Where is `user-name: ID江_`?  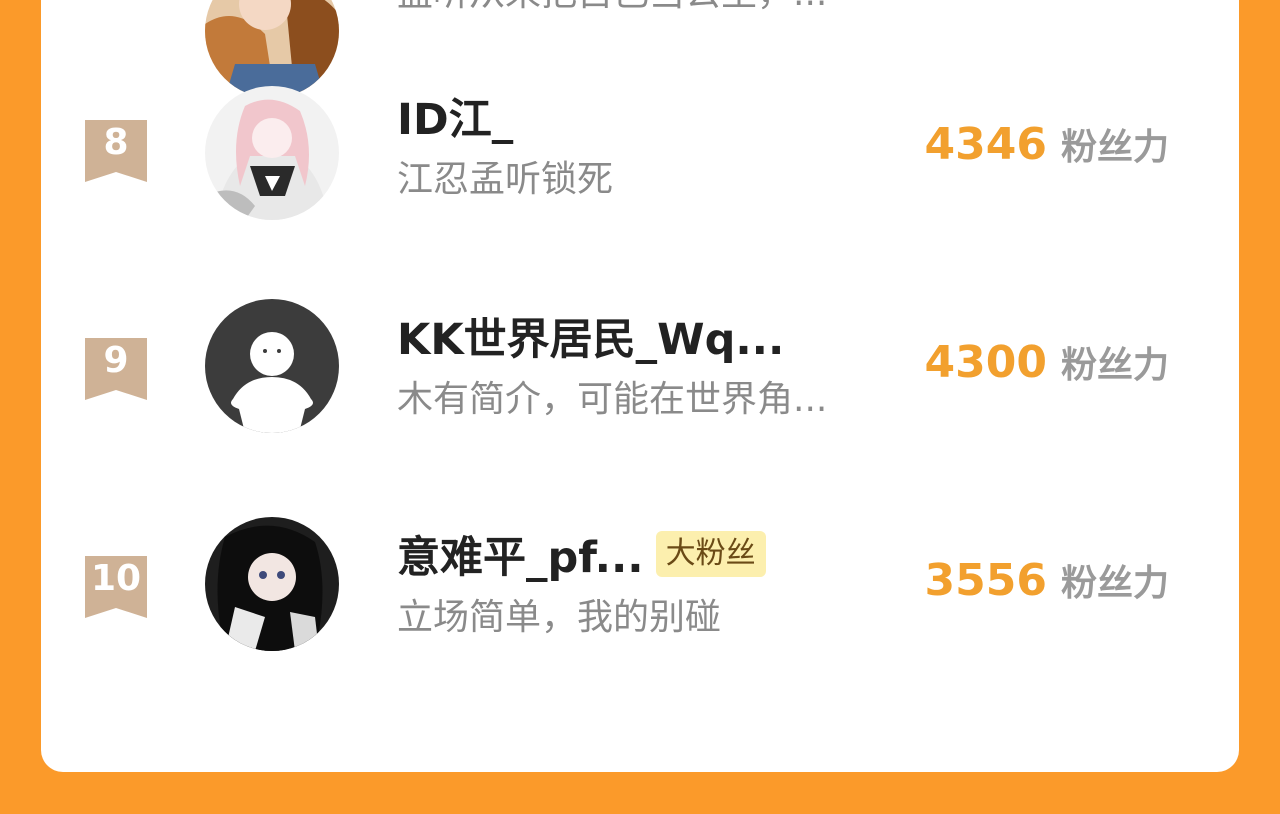 user-name: ID江_ is located at coordinates (455, 116).